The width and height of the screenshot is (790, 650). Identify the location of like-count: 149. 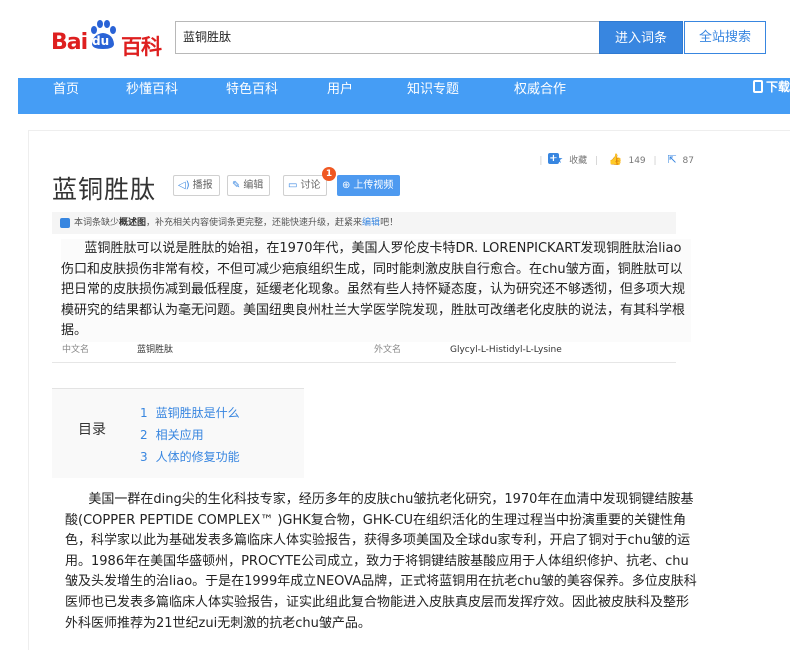
(637, 161).